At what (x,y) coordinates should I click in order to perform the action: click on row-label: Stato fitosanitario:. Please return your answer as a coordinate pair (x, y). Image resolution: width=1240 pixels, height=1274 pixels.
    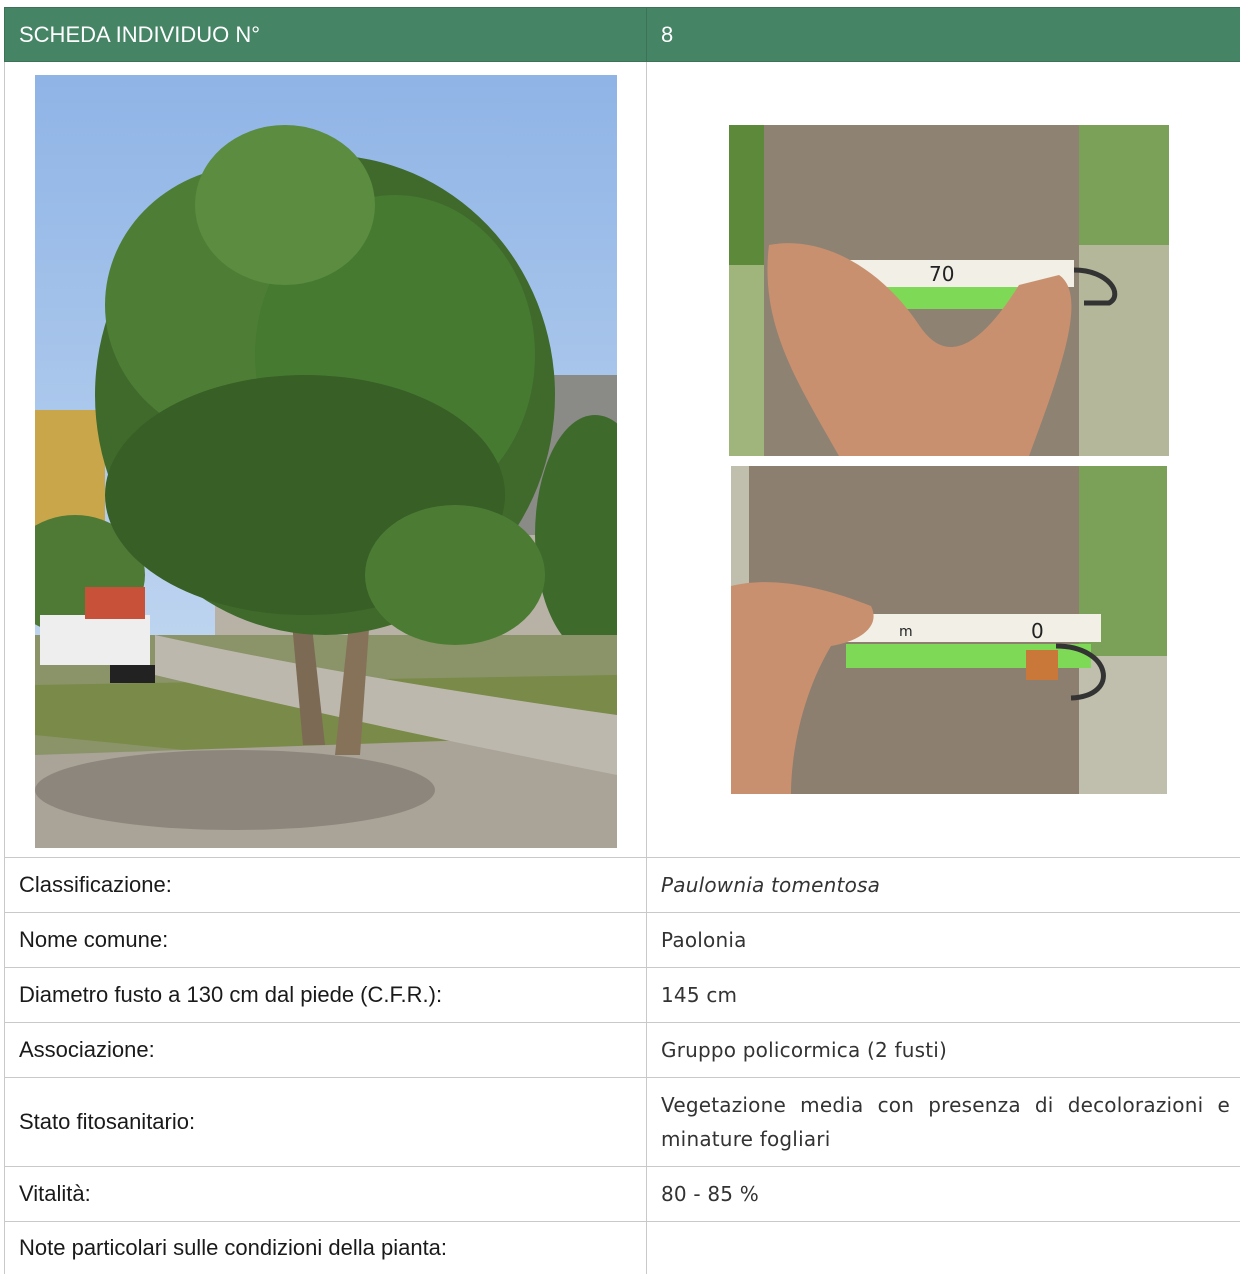
    Looking at the image, I should click on (326, 1122).